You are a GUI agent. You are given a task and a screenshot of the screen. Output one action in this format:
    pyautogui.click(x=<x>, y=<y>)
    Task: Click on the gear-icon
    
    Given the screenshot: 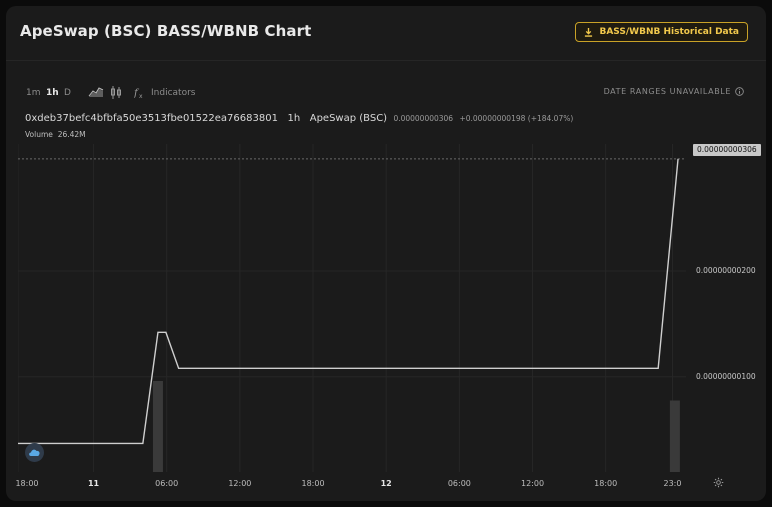 What is the action you would take?
    pyautogui.click(x=718, y=482)
    